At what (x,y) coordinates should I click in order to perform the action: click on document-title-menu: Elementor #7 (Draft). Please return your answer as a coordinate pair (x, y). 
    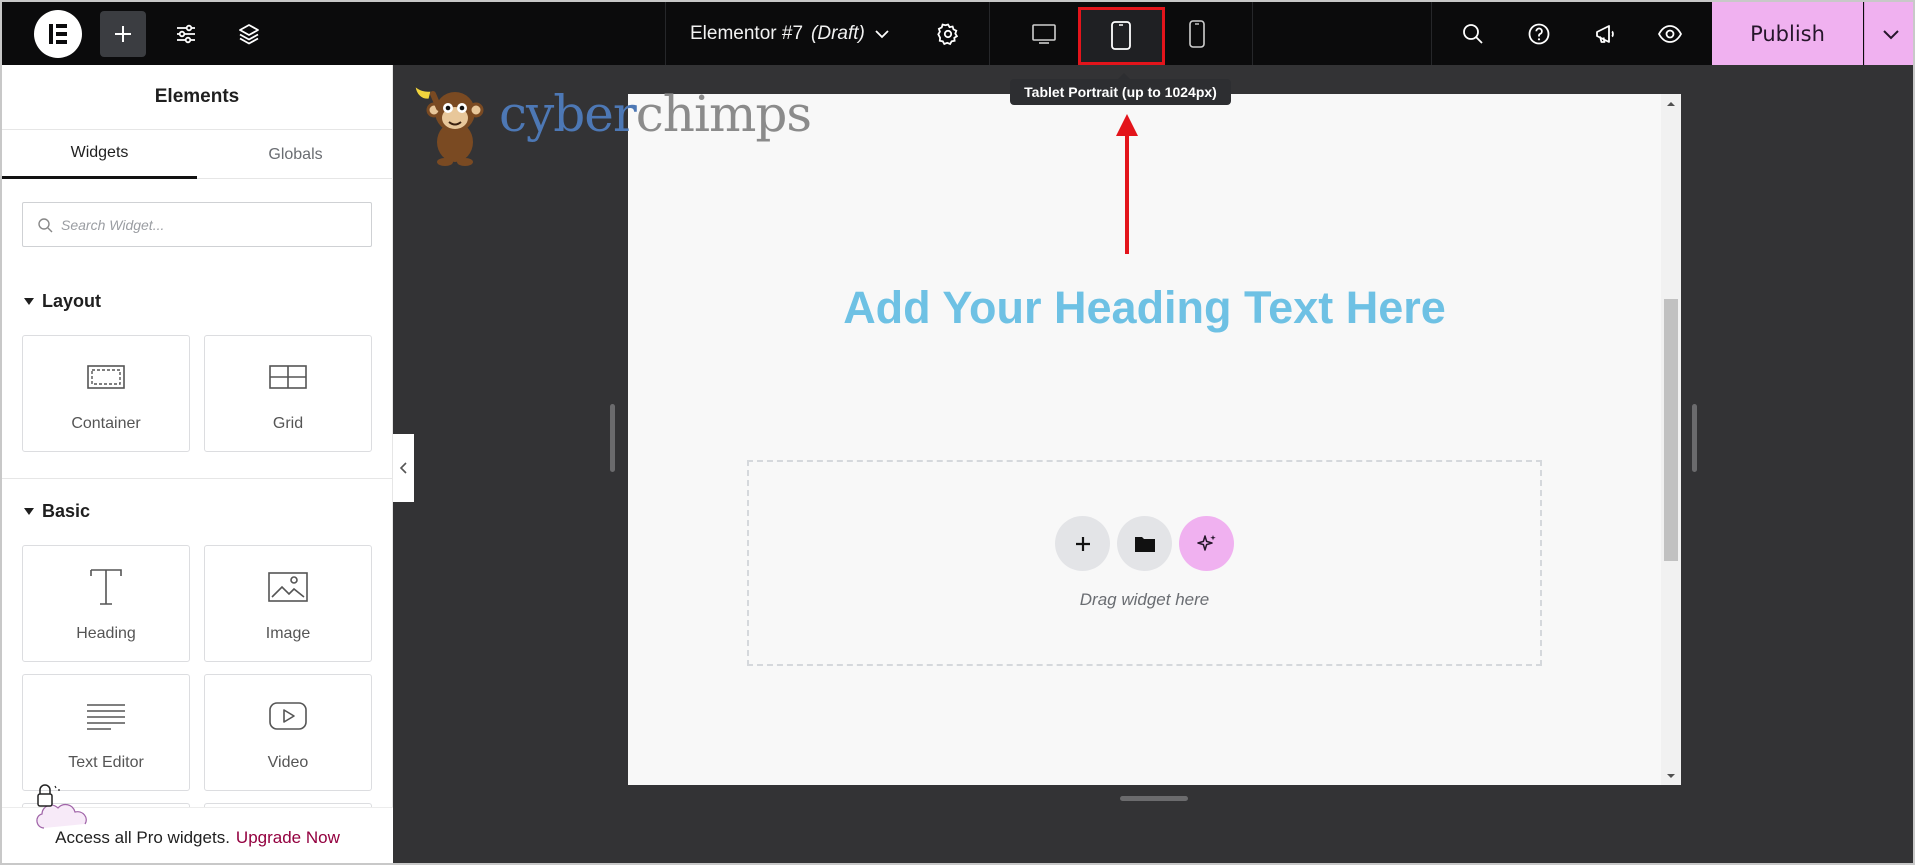
    Looking at the image, I should click on (790, 33).